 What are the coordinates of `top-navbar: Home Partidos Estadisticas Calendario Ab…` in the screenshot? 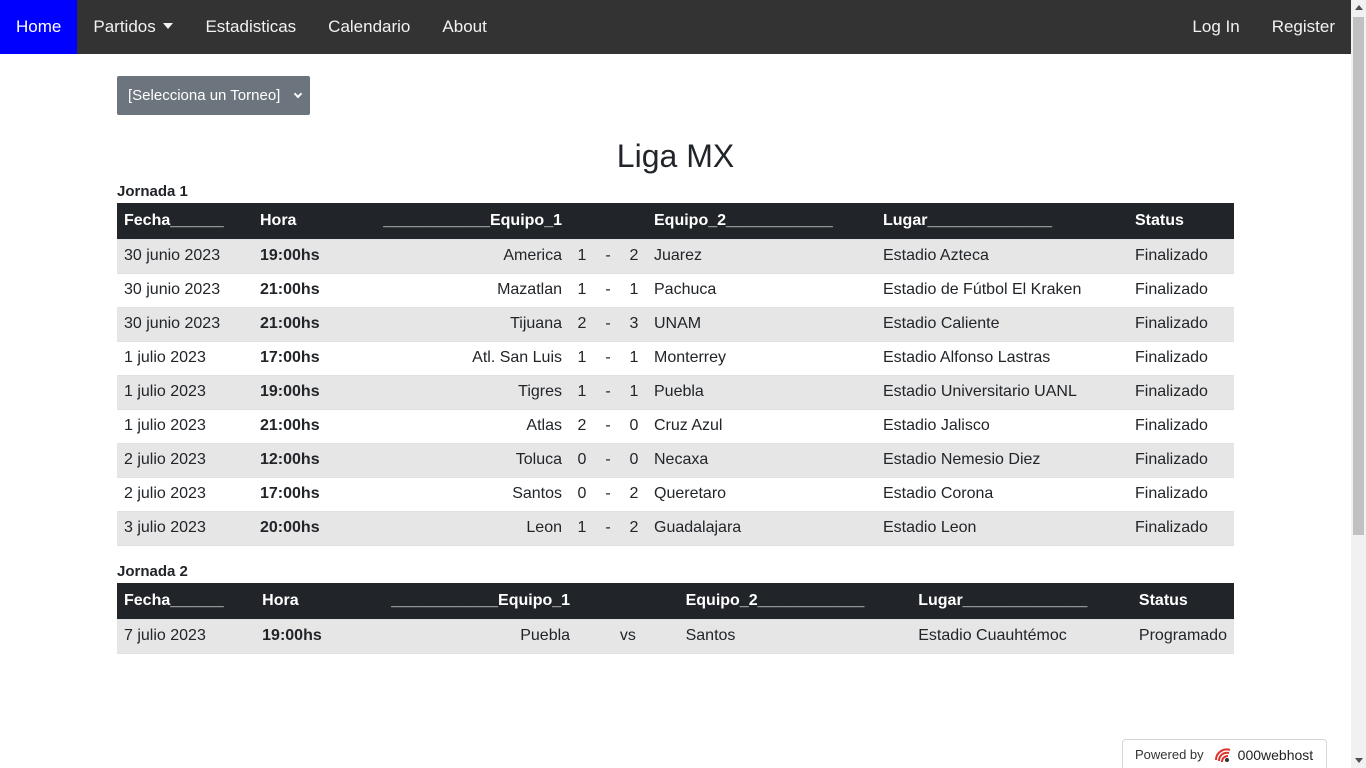 It's located at (675, 27).